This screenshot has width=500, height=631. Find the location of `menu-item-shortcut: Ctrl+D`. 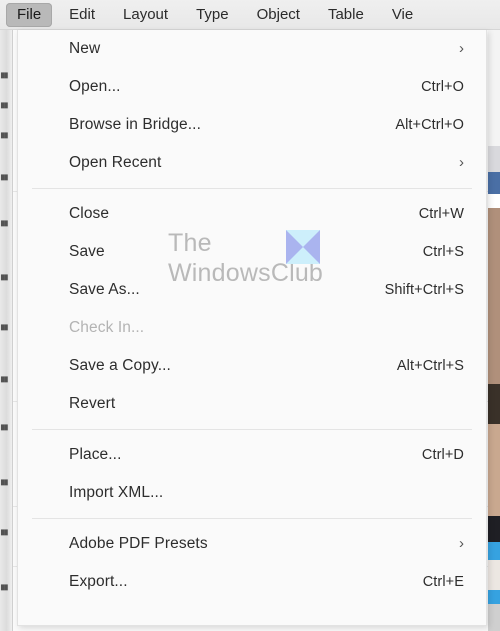

menu-item-shortcut: Ctrl+D is located at coordinates (442, 455).